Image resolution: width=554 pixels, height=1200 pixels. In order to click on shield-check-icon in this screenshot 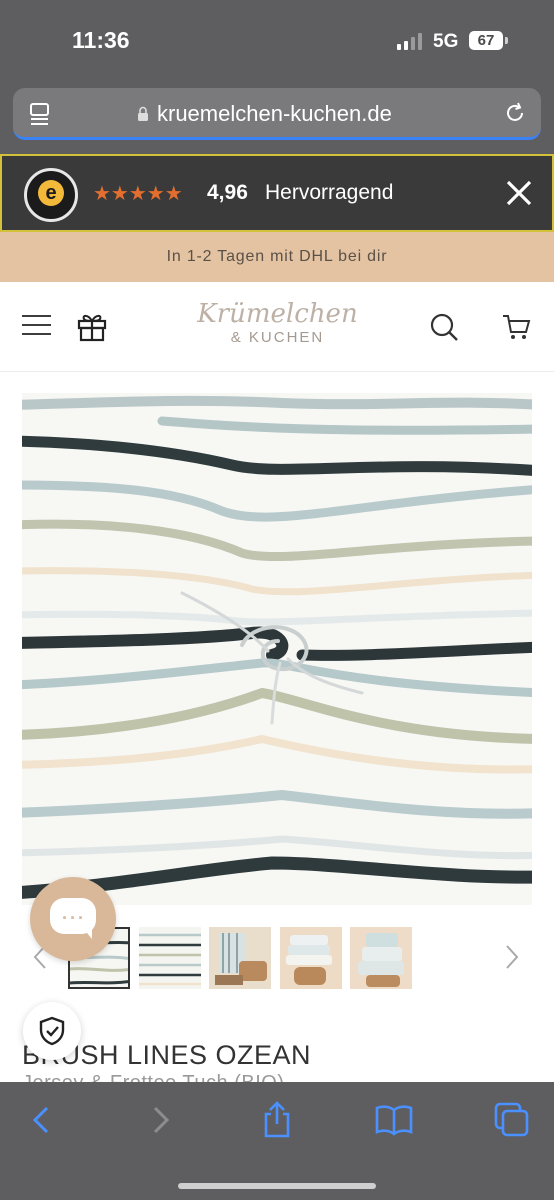, I will do `click(52, 1031)`.